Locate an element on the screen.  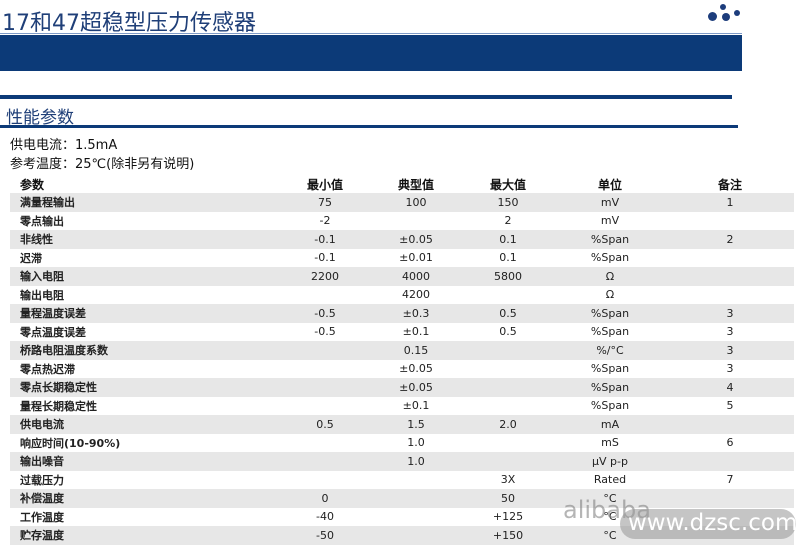
table-cell: %/°C is located at coordinates (610, 350).